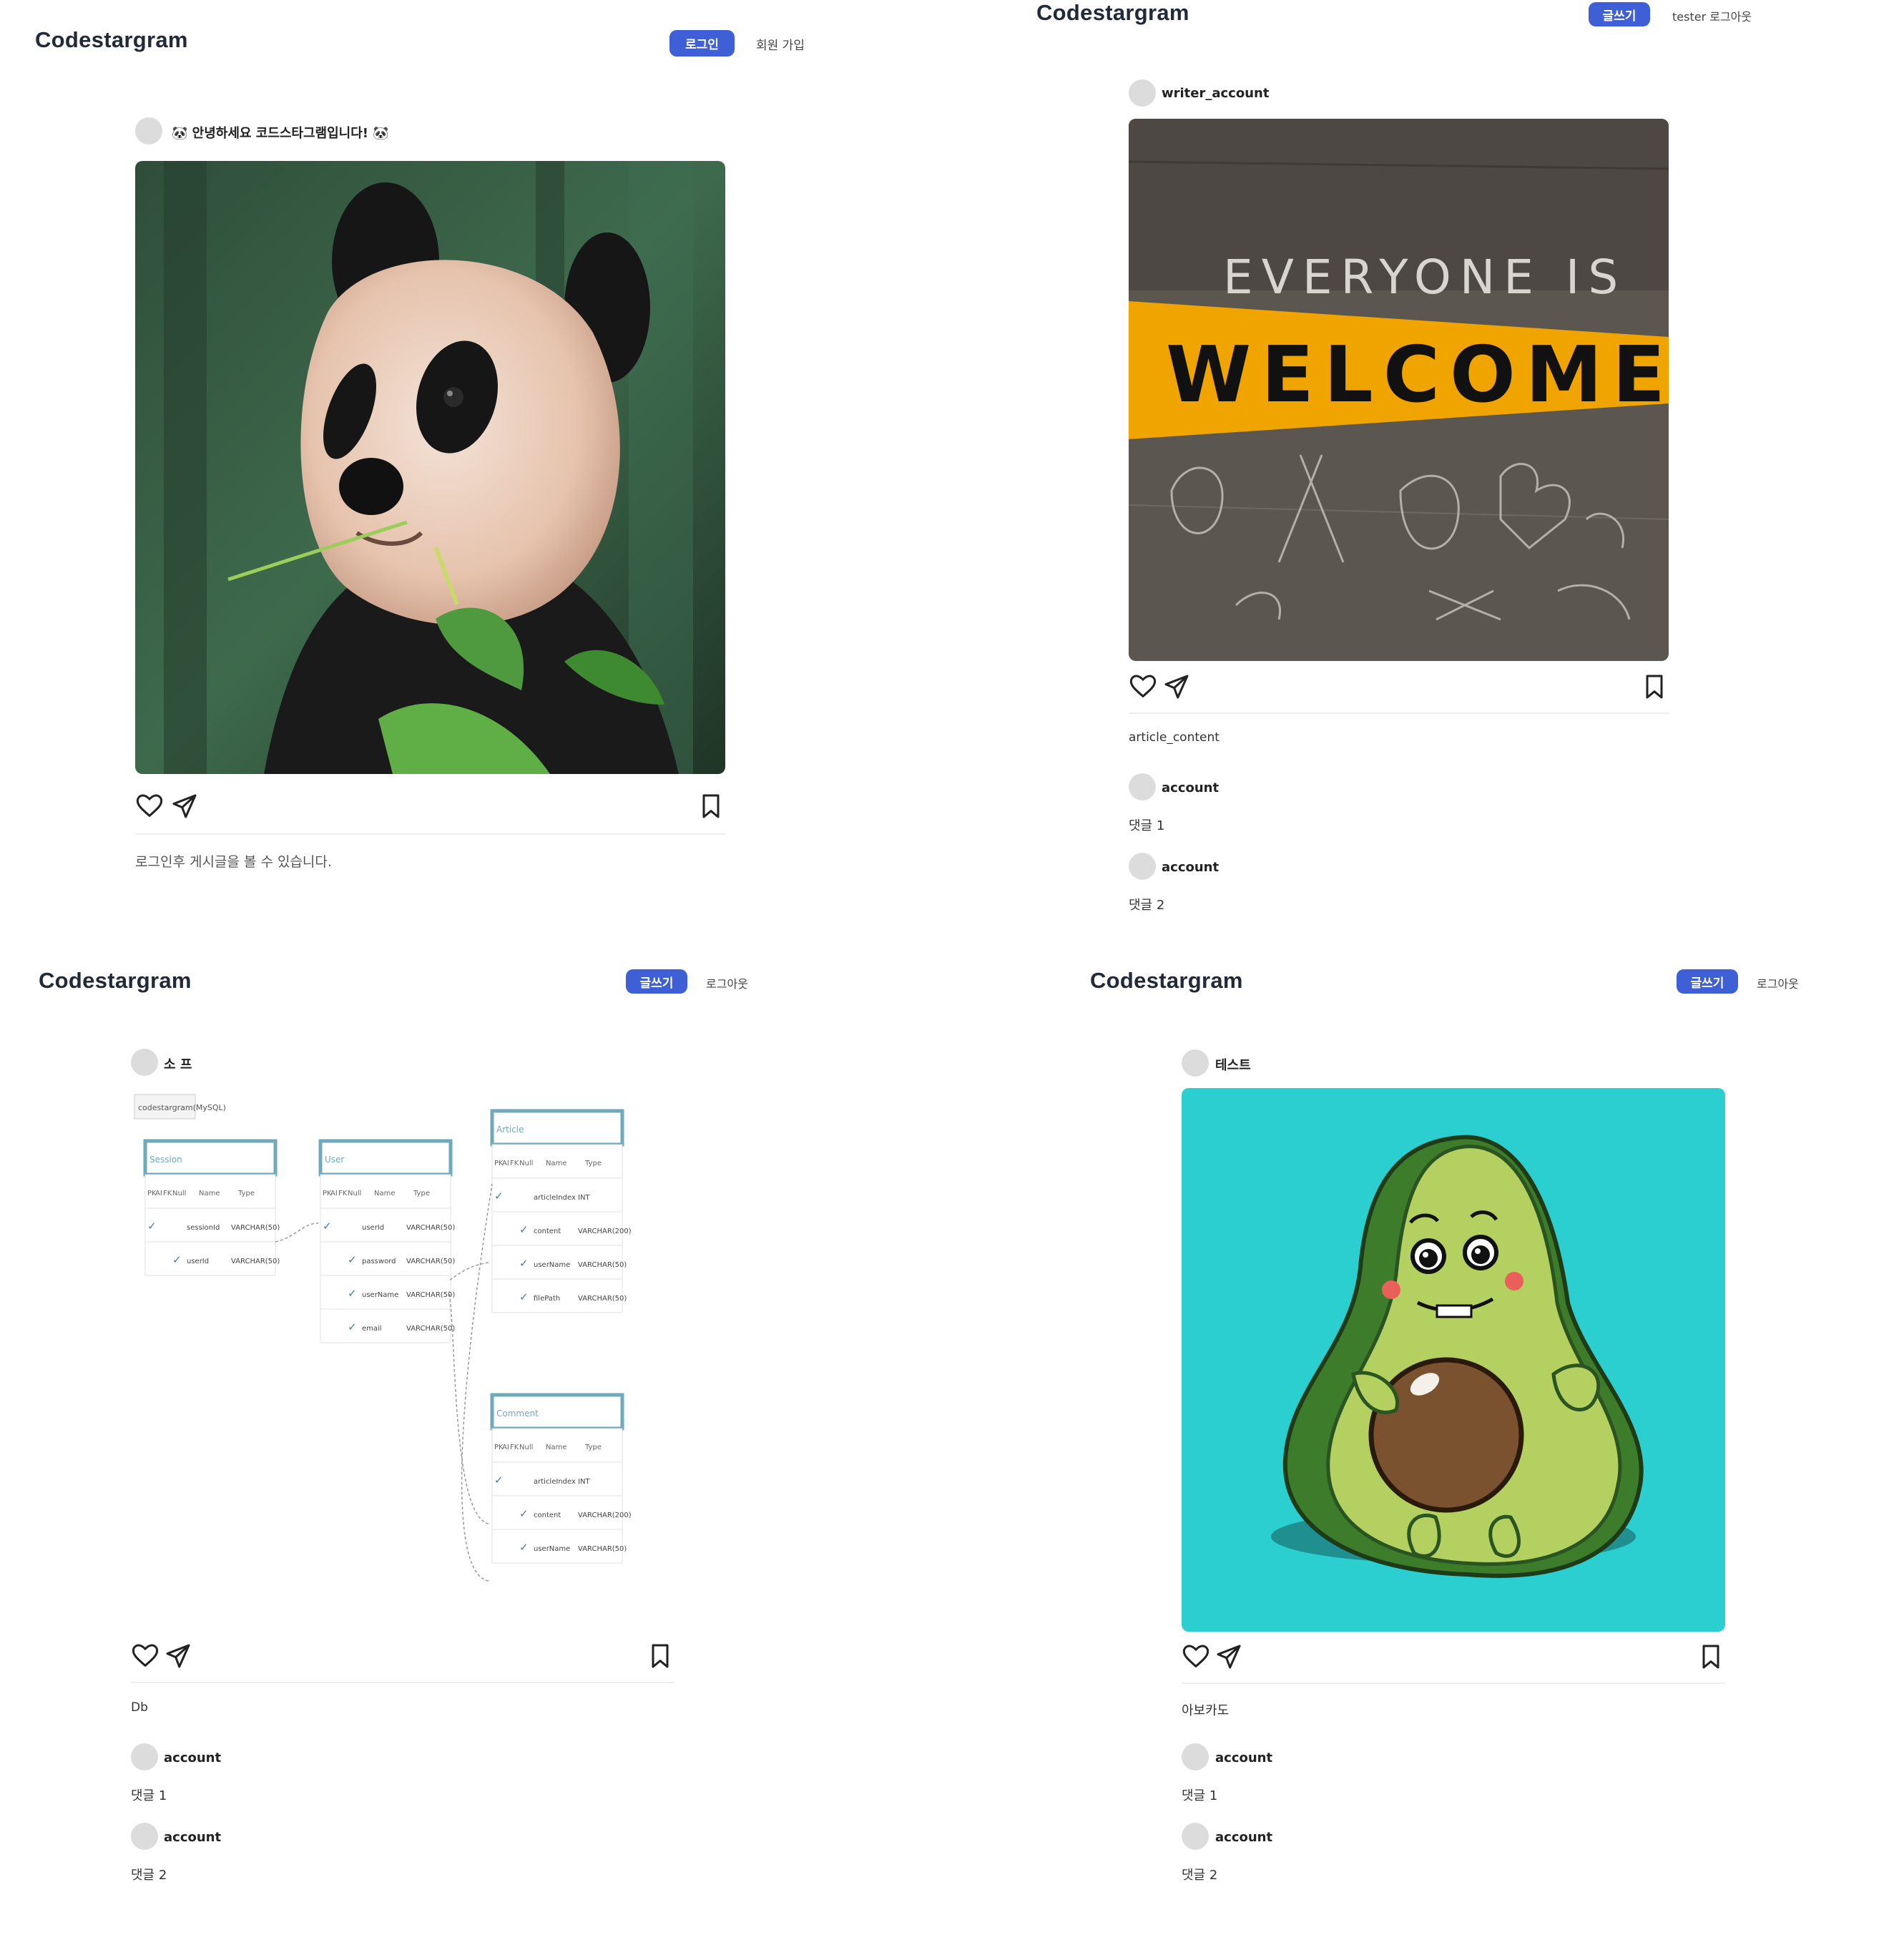 The height and width of the screenshot is (1940, 1904). Describe the element at coordinates (1417, 375) in the screenshot. I see `image-text-welcome: WELCOME` at that location.